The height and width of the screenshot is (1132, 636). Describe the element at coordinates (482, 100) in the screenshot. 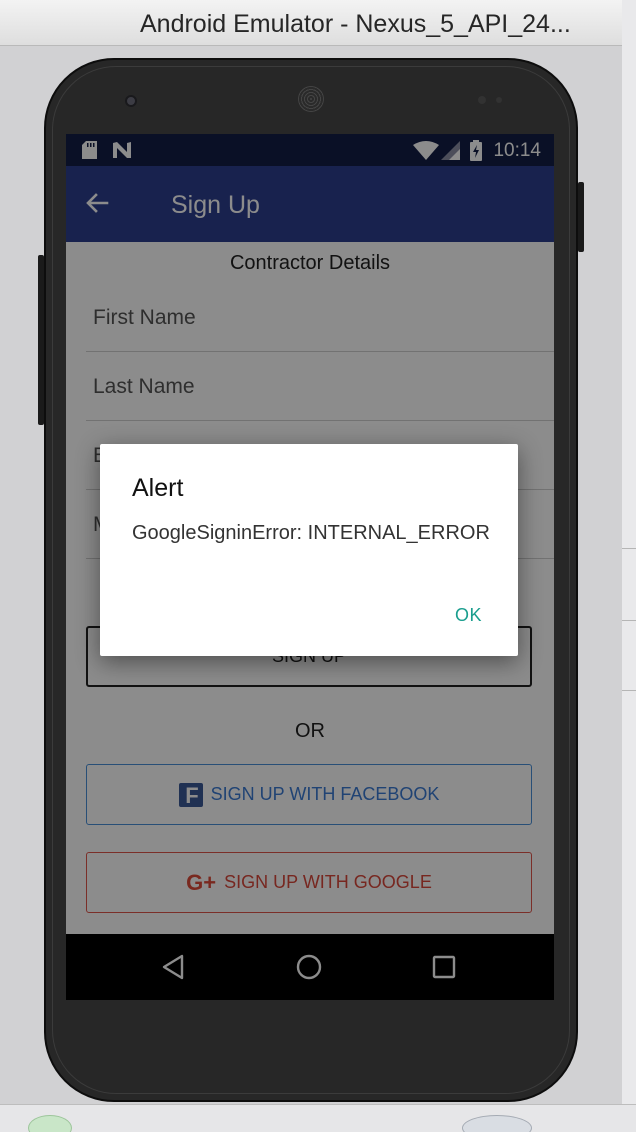

I see `proximity-sensor` at that location.